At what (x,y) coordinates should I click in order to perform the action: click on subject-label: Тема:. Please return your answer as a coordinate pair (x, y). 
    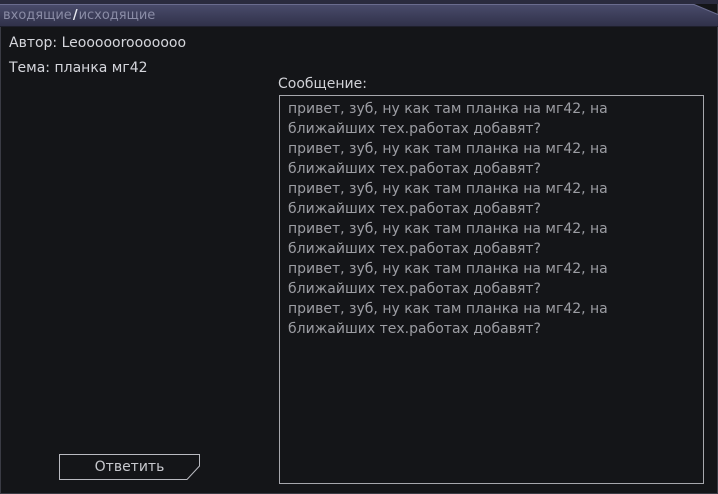
    Looking at the image, I should click on (30, 68).